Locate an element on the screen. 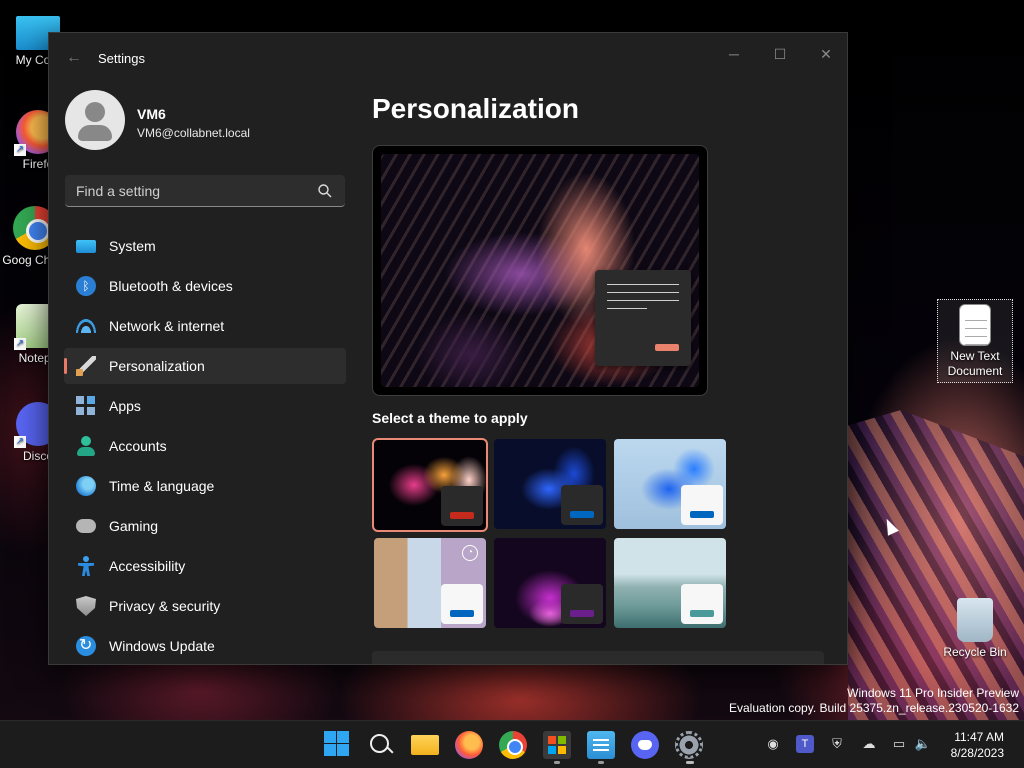 The width and height of the screenshot is (1024, 768). settings-card is located at coordinates (598, 657).